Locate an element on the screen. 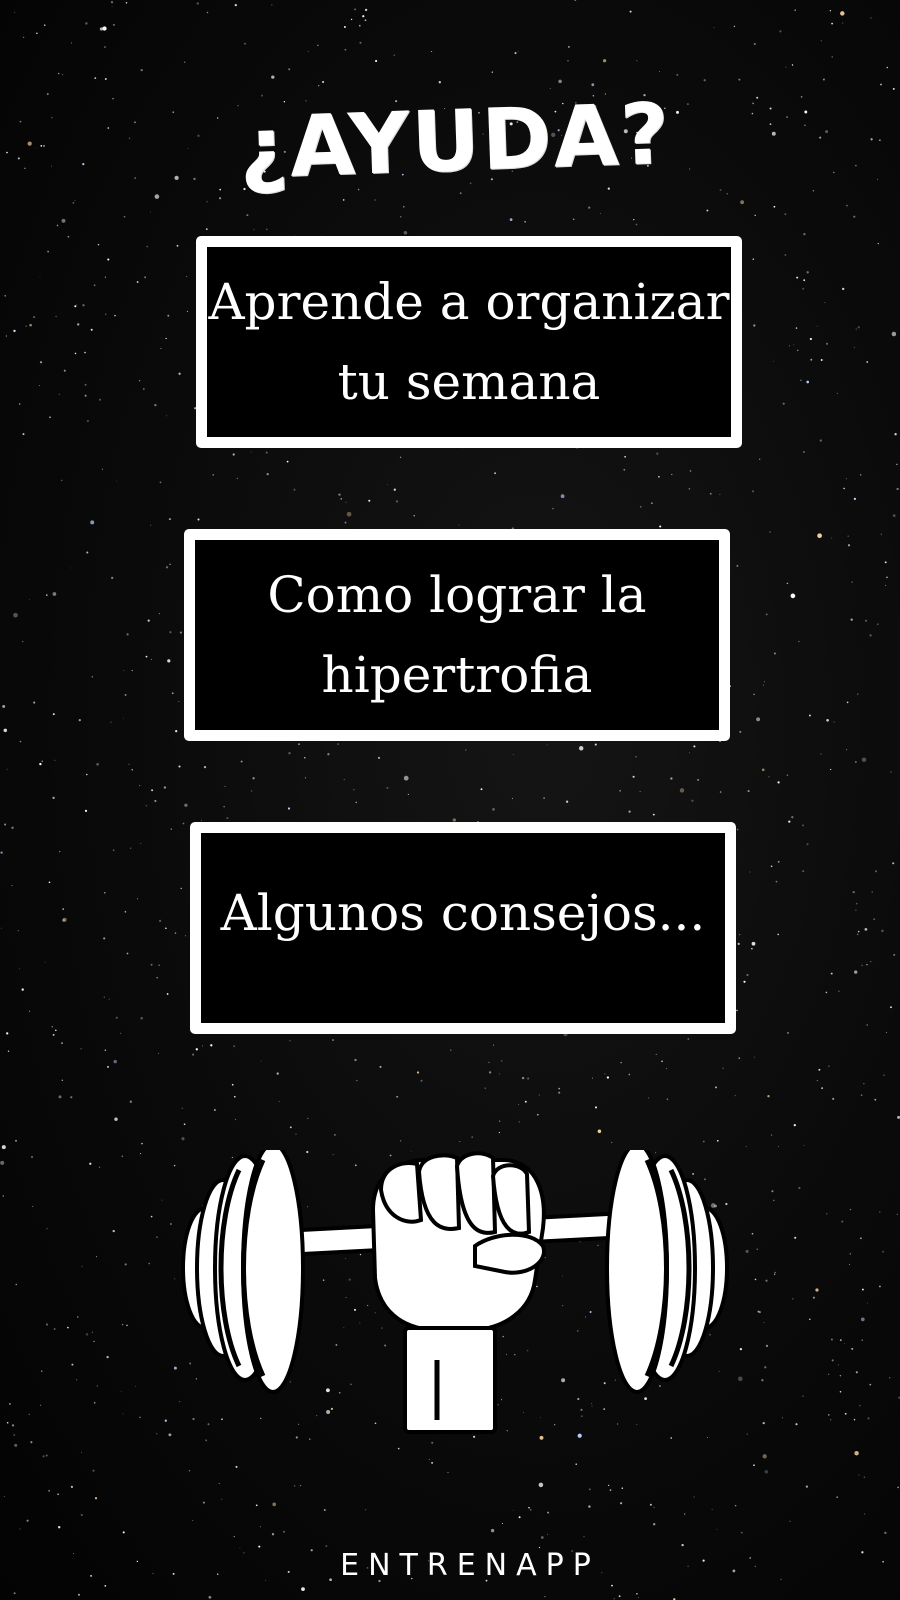 The image size is (900, 1600). organize-week-button: Aprende a organizar tu semana is located at coordinates (469, 342).